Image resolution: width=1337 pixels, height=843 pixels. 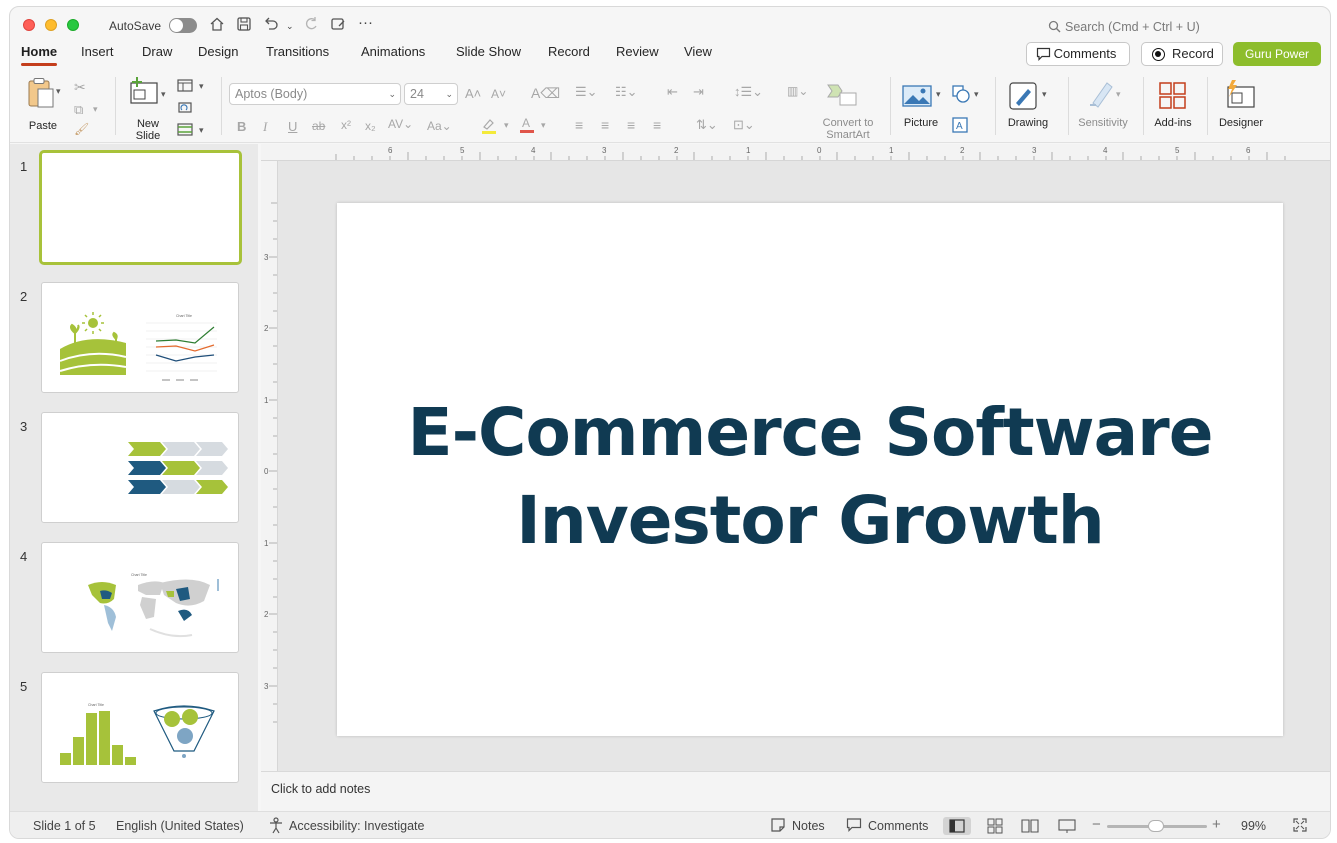 What do you see at coordinates (318, 126) in the screenshot?
I see `strikethrough-icon: ab` at bounding box center [318, 126].